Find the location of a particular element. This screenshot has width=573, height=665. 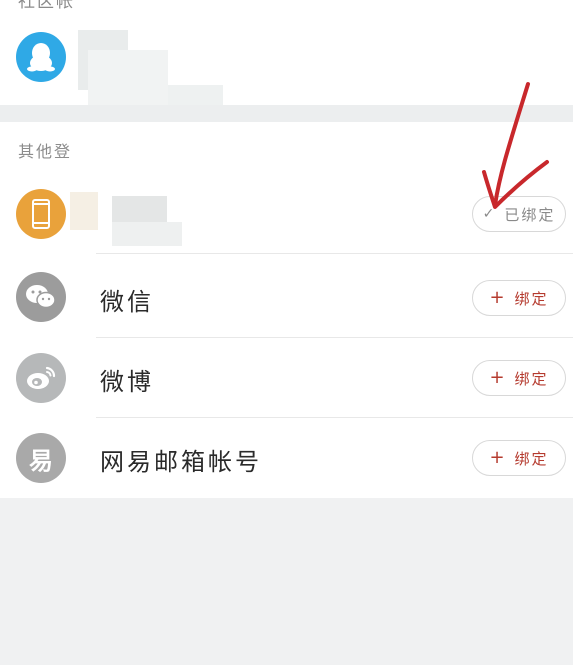

divider is located at coordinates (334, 253).